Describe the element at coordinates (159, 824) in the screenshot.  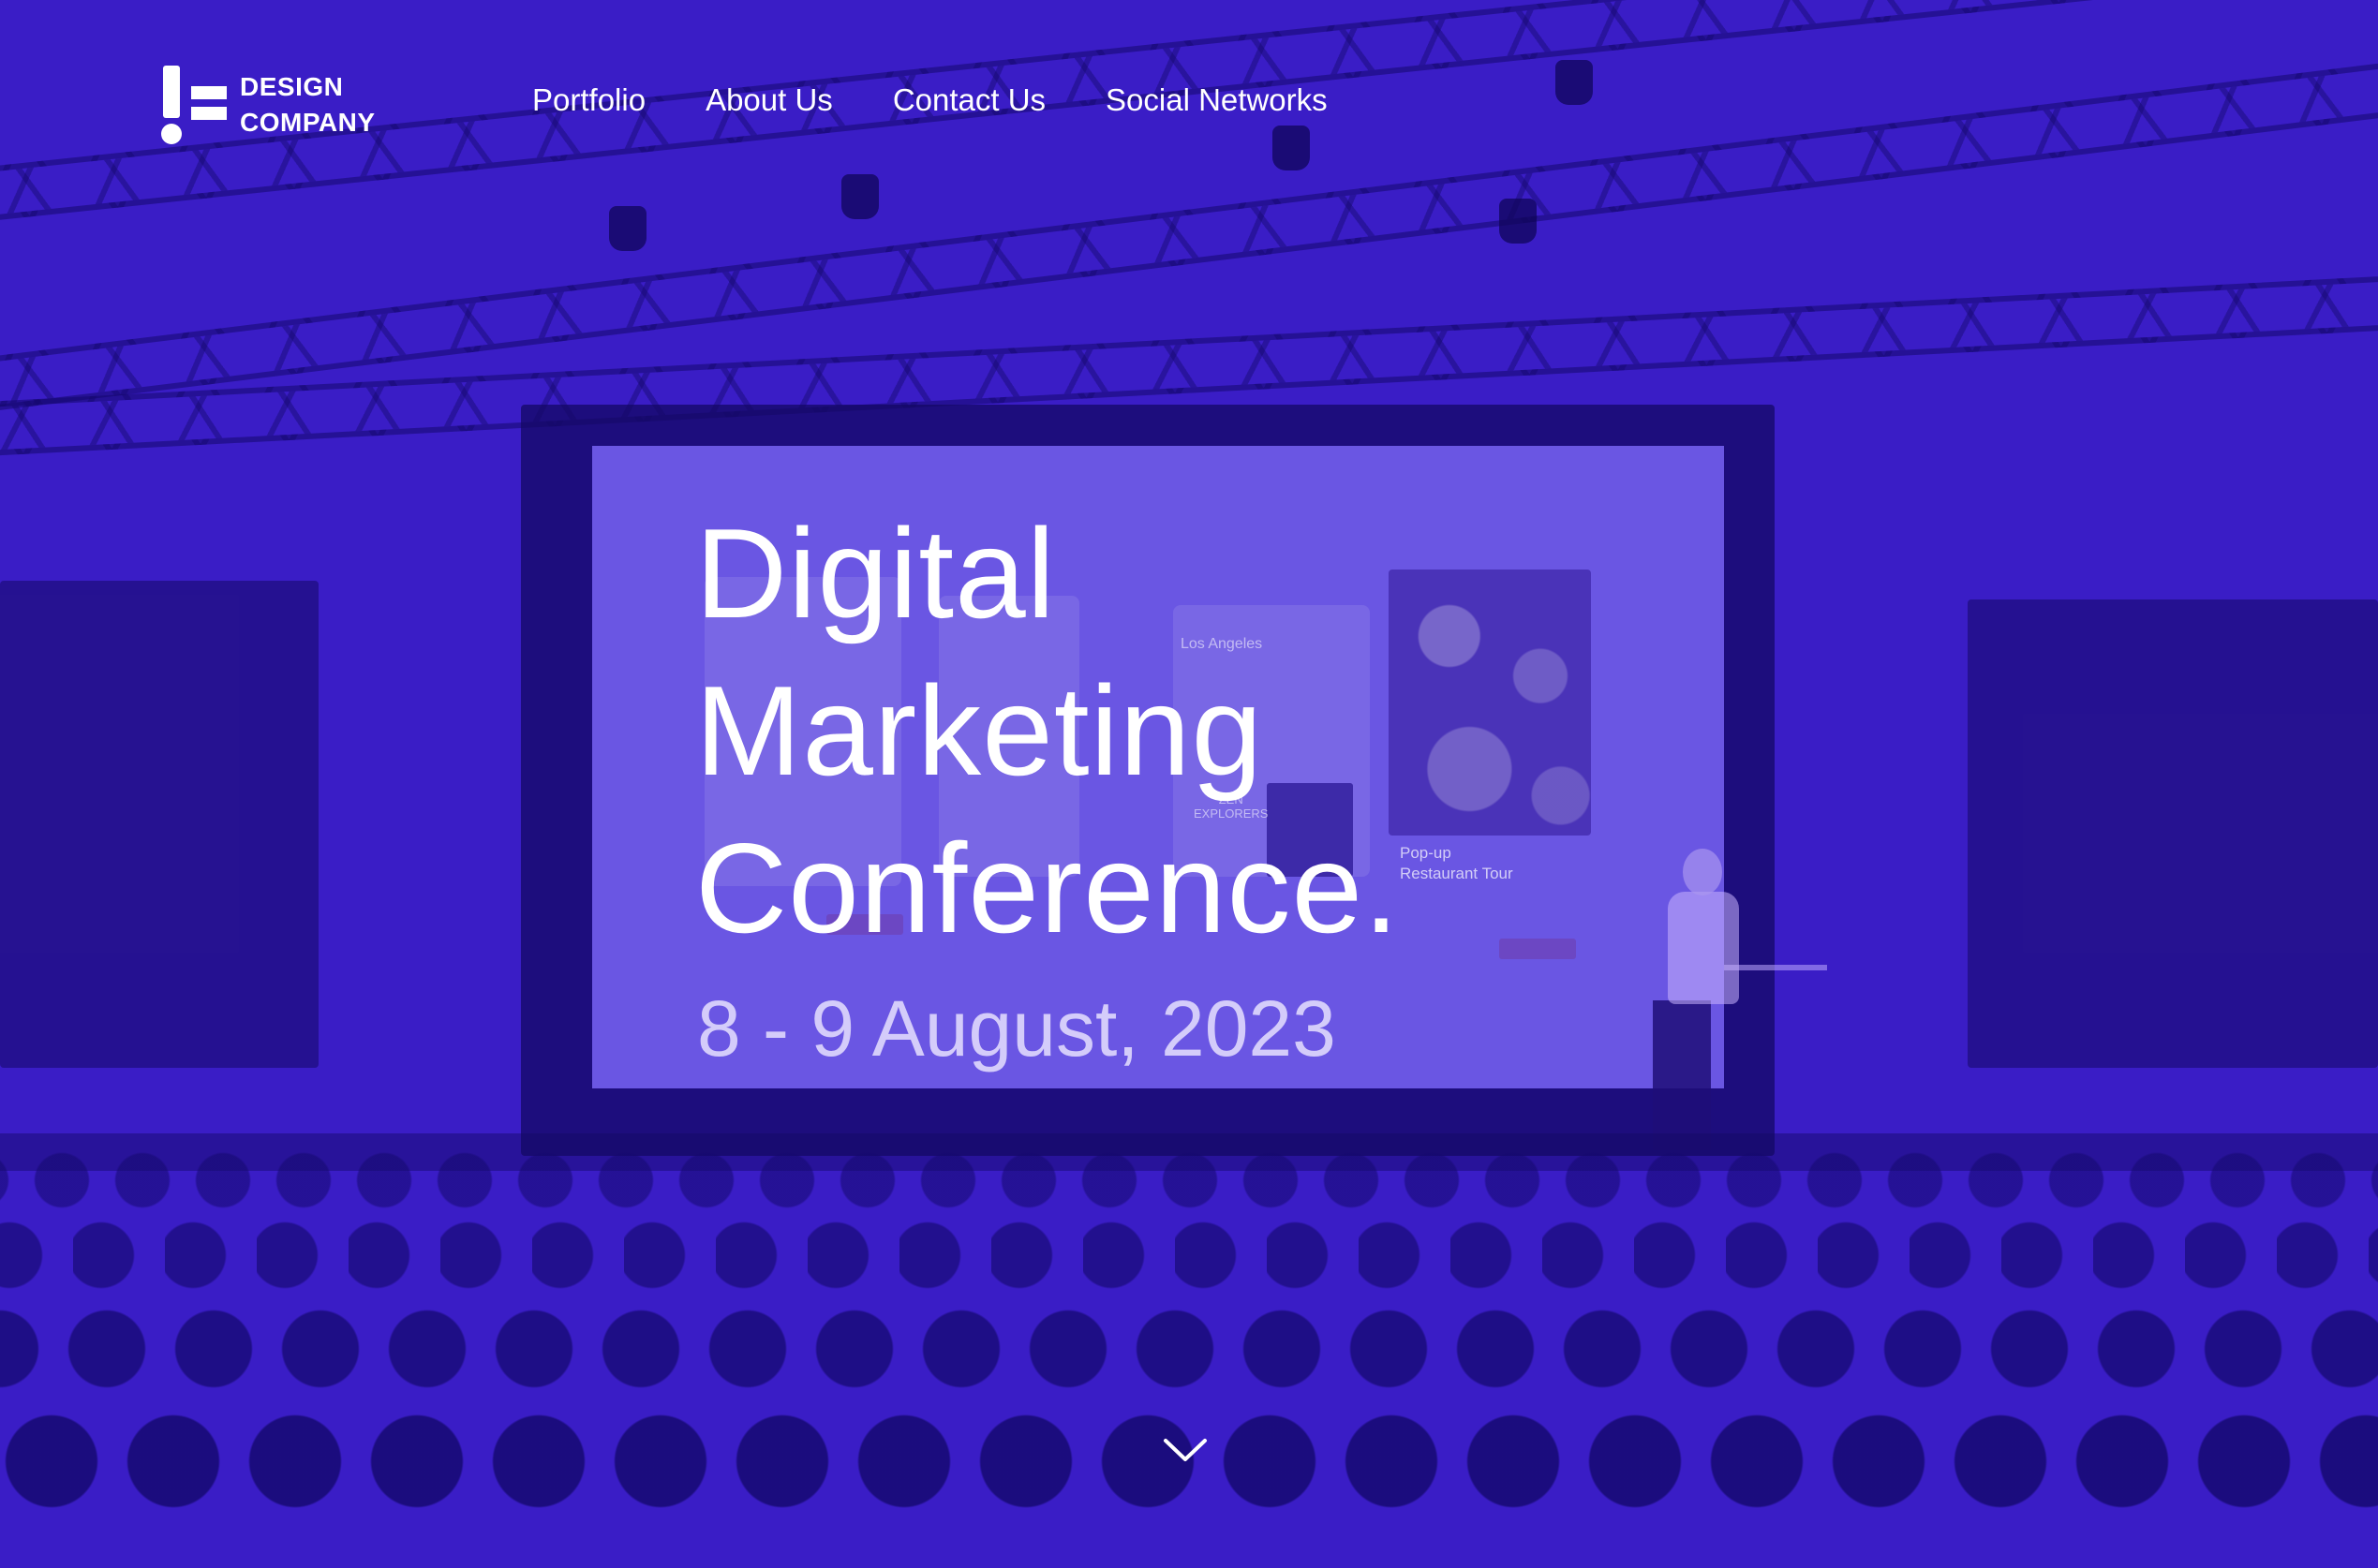
I see `speaker-stack-left` at that location.